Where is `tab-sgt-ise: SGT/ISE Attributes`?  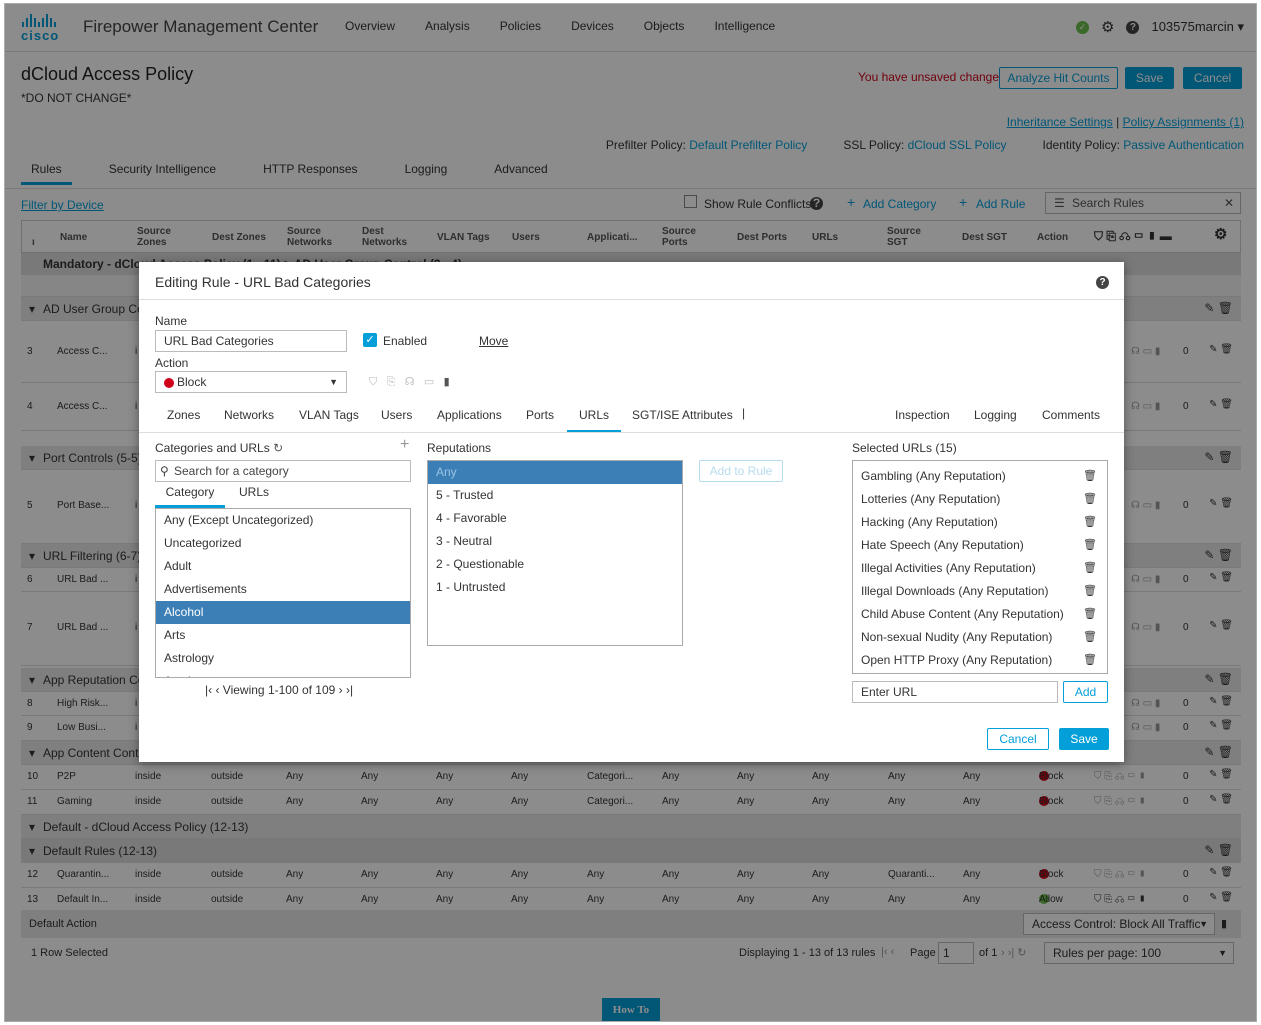 tab-sgt-ise: SGT/ISE Attributes is located at coordinates (682, 415).